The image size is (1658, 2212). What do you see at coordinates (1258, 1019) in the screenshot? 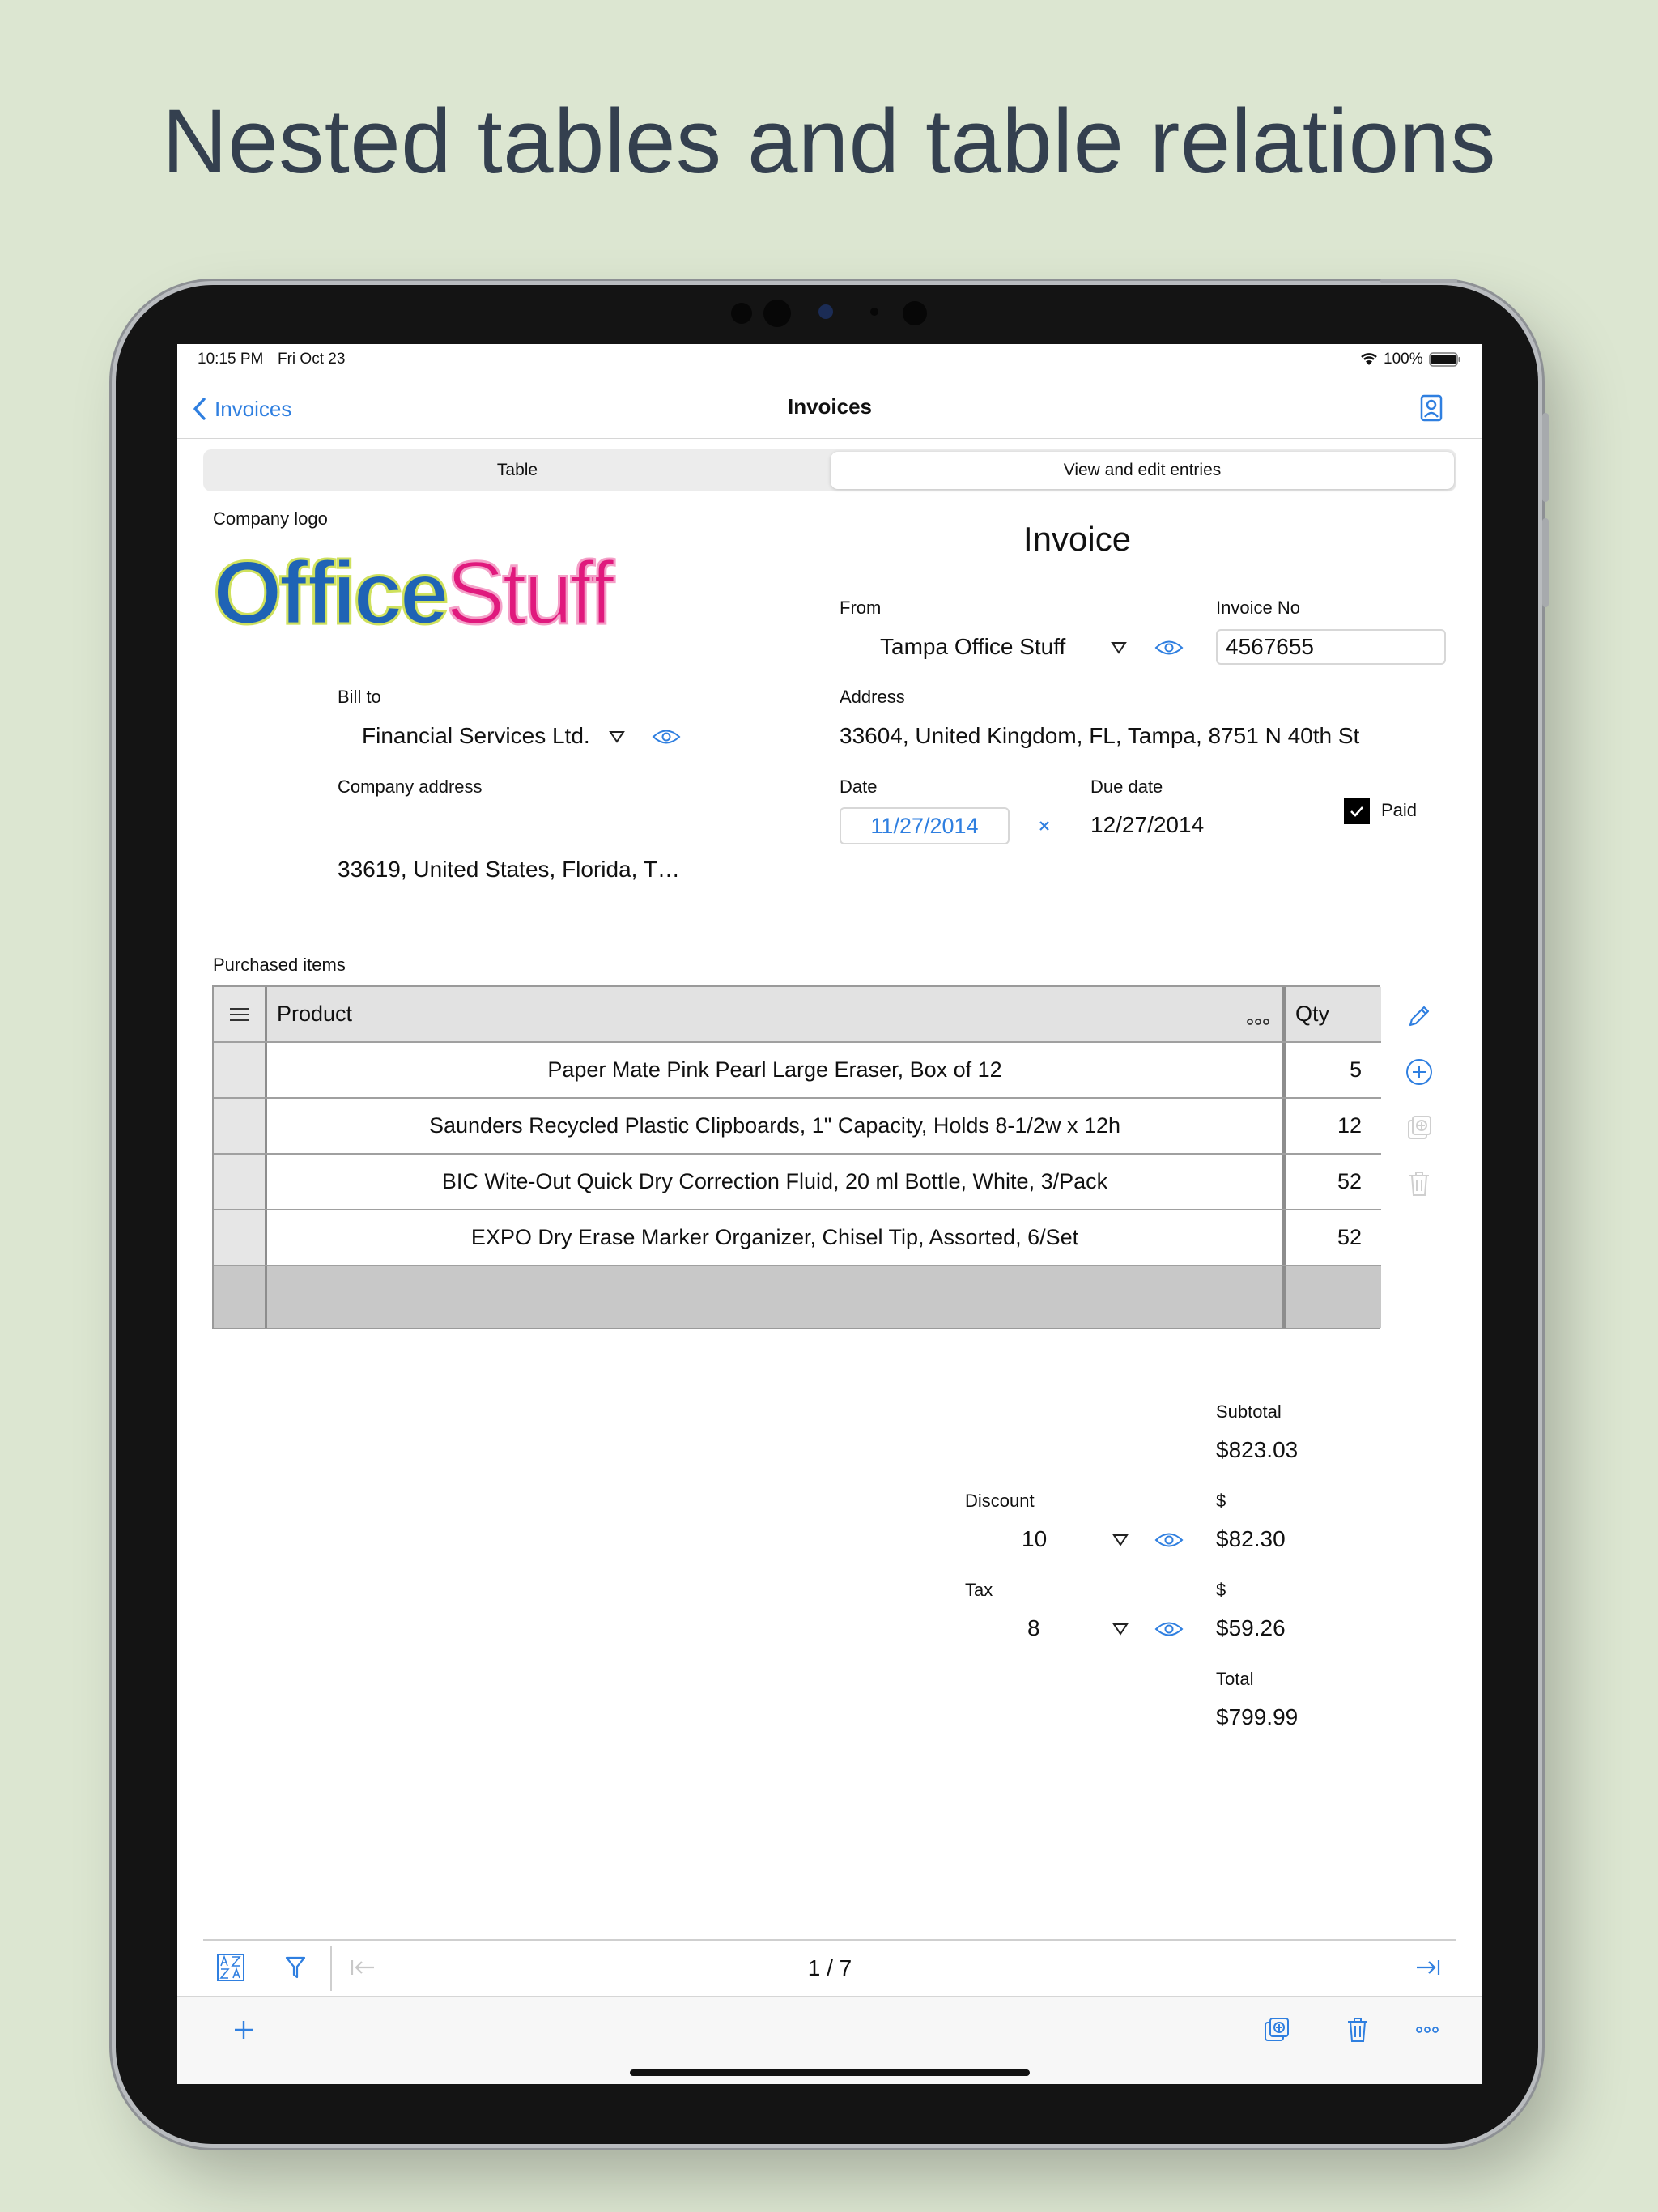
I see `more-icon` at bounding box center [1258, 1019].